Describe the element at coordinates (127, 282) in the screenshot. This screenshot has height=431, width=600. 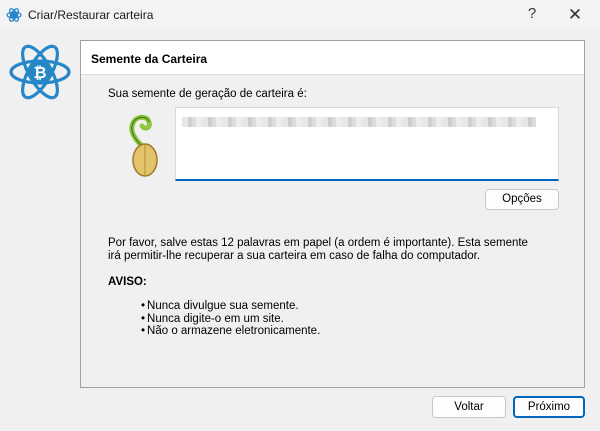
I see `warning-title: AVISO:` at that location.